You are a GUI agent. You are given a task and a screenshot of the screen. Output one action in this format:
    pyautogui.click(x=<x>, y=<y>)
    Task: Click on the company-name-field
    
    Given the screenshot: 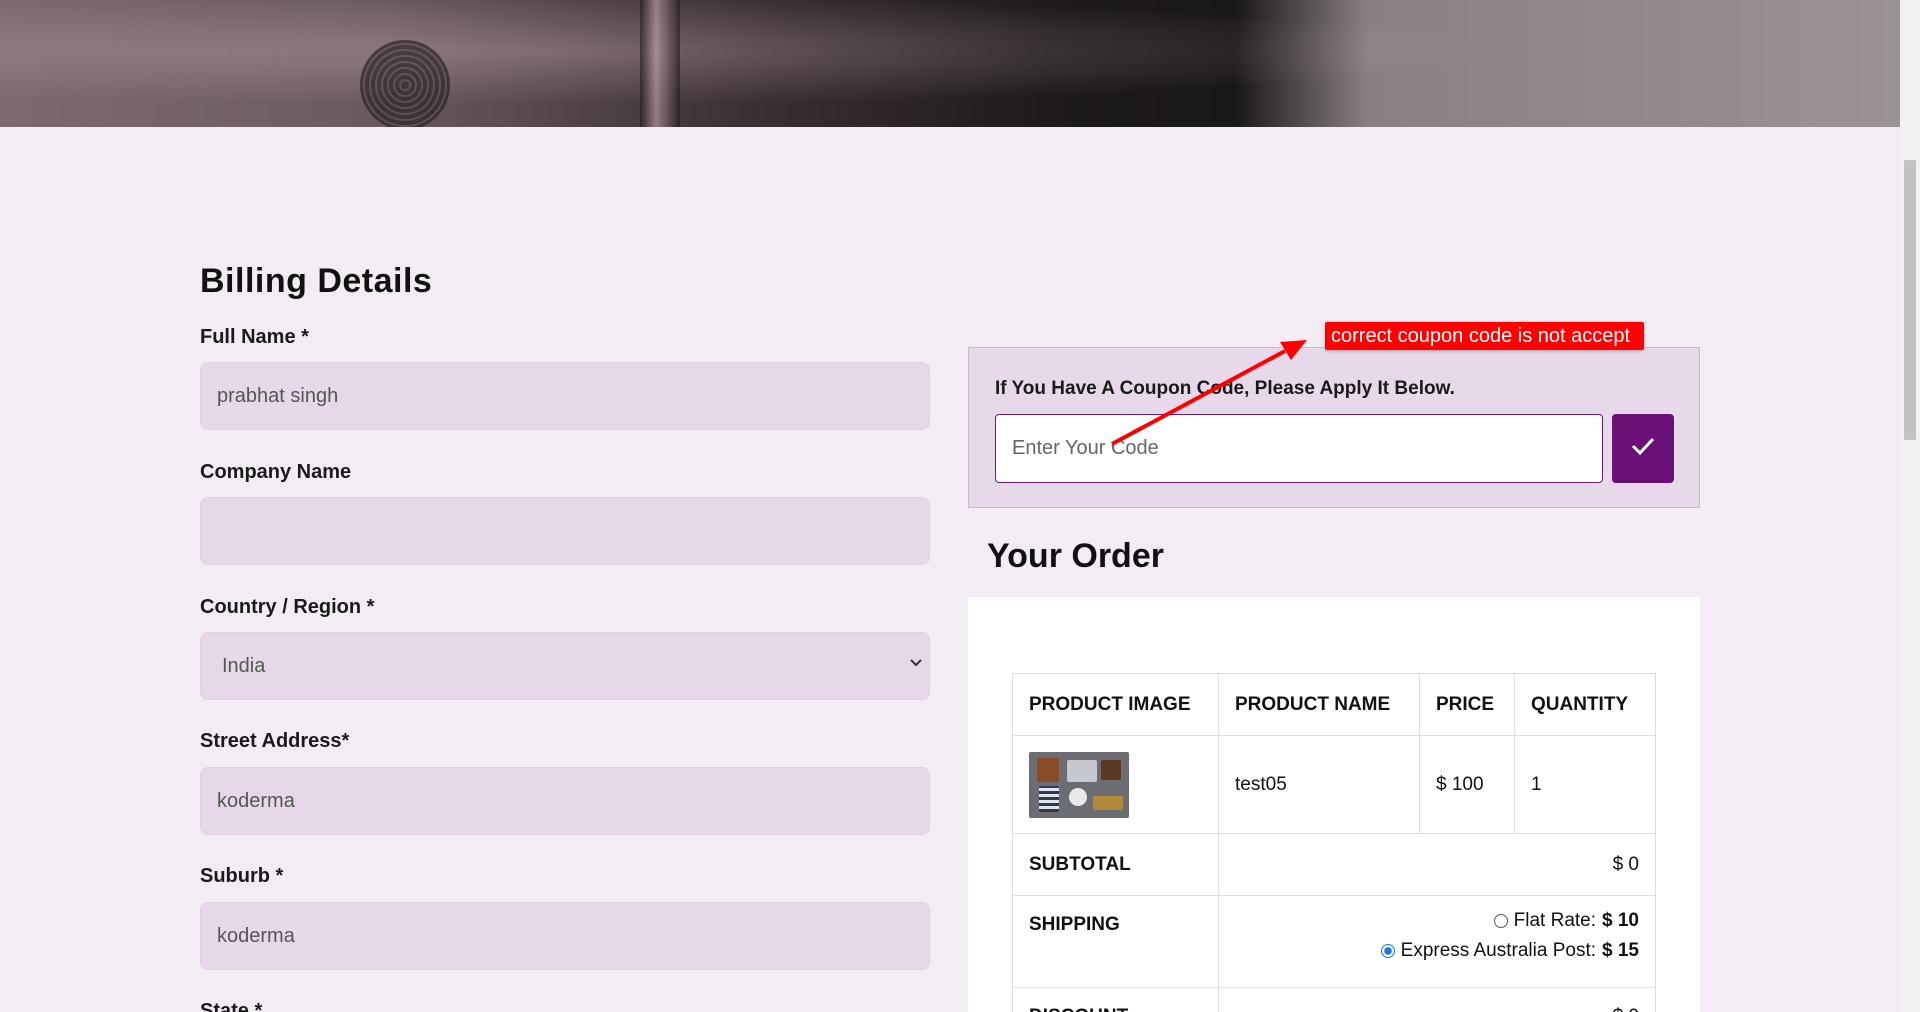 What is the action you would take?
    pyautogui.click(x=565, y=531)
    